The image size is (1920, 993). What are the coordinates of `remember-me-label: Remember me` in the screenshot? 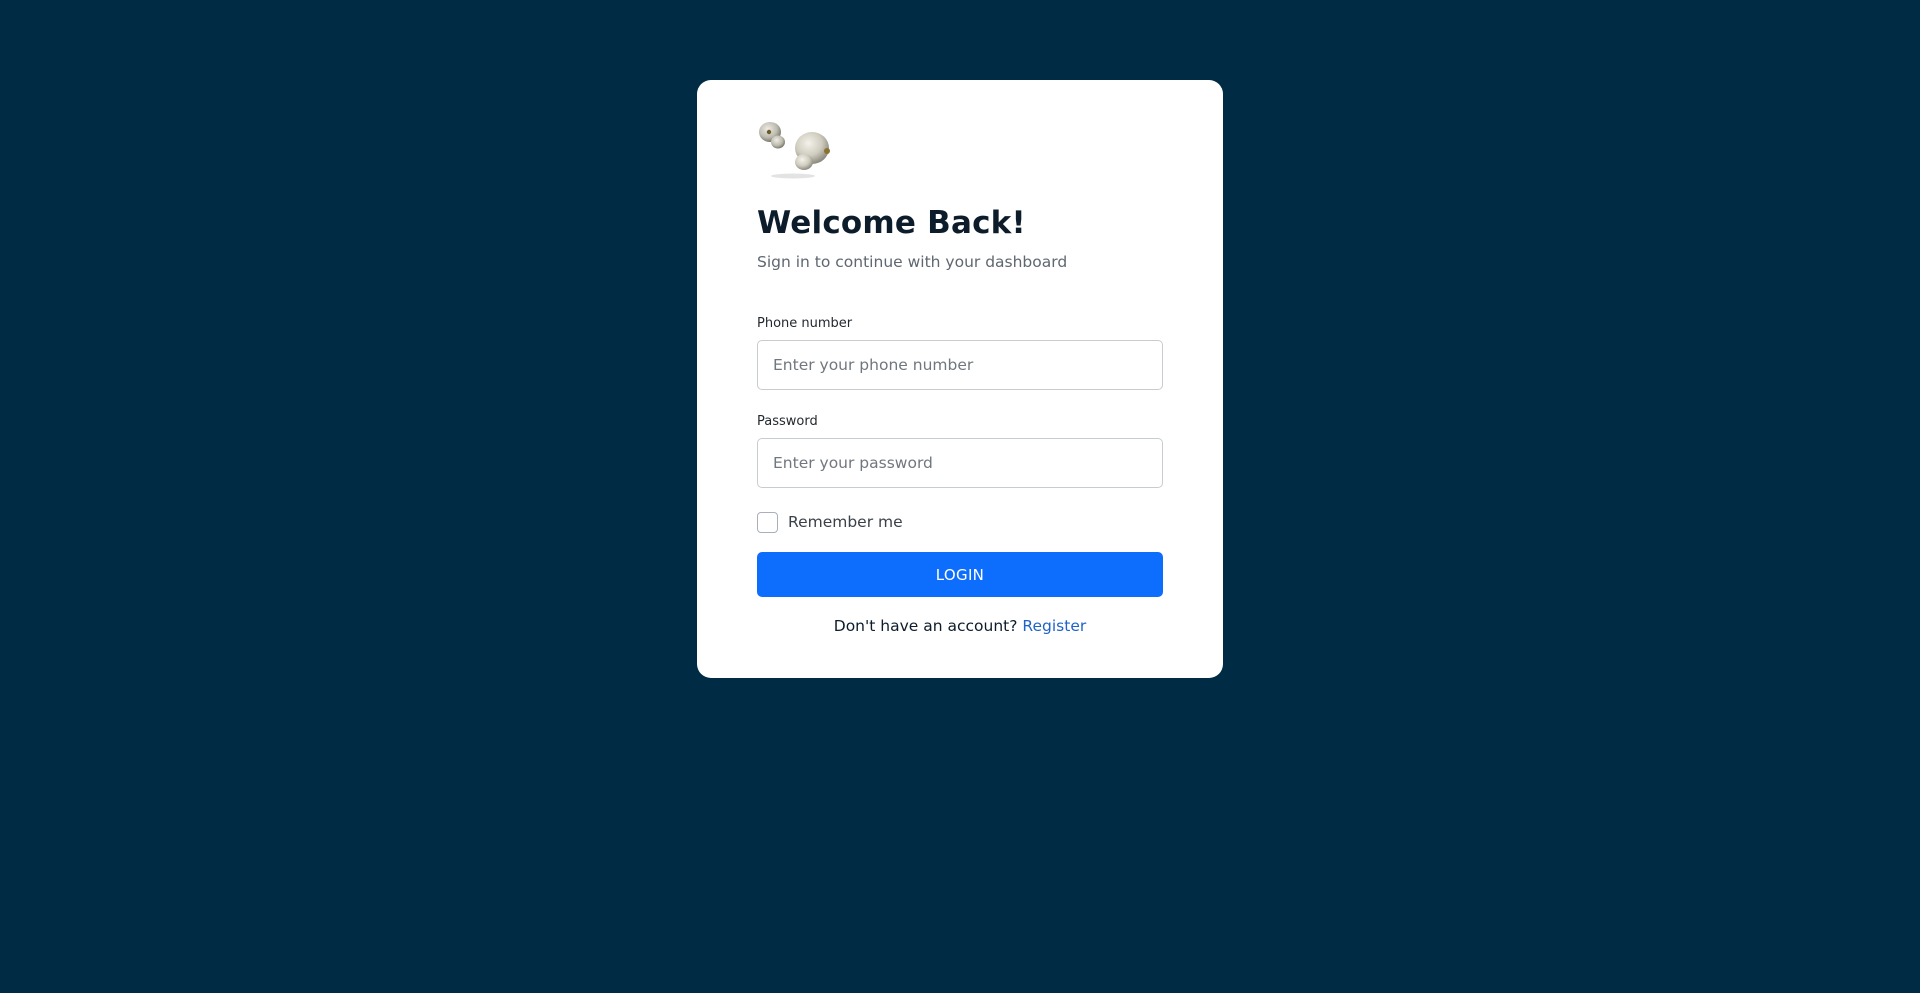 It's located at (845, 522).